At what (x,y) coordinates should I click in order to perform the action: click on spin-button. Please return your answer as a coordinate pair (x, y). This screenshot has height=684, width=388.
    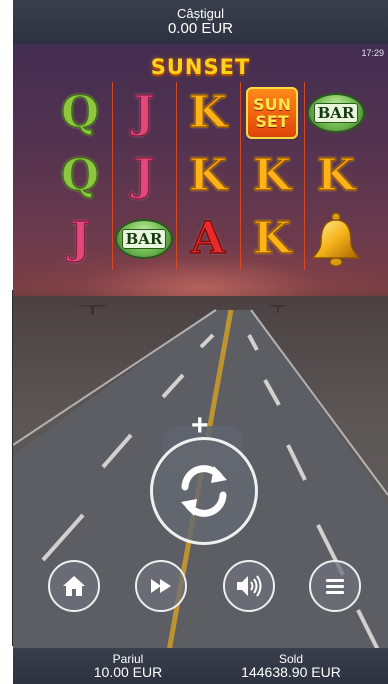
    Looking at the image, I should click on (204, 491).